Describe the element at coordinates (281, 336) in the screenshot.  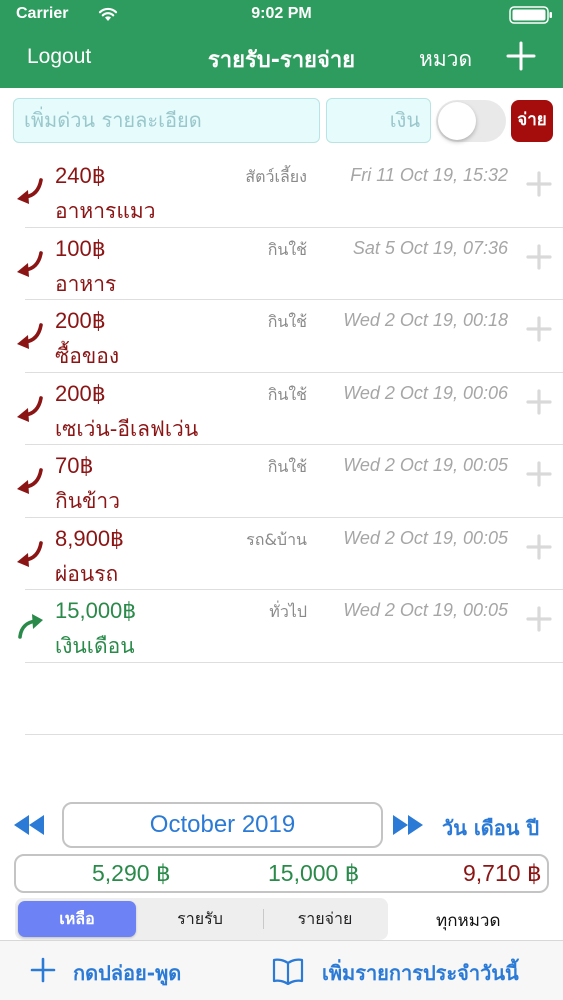
I see `transaction-row: 200฿ซื้อของ กินใช้ Wed 2 Oct 19, 00:18` at that location.